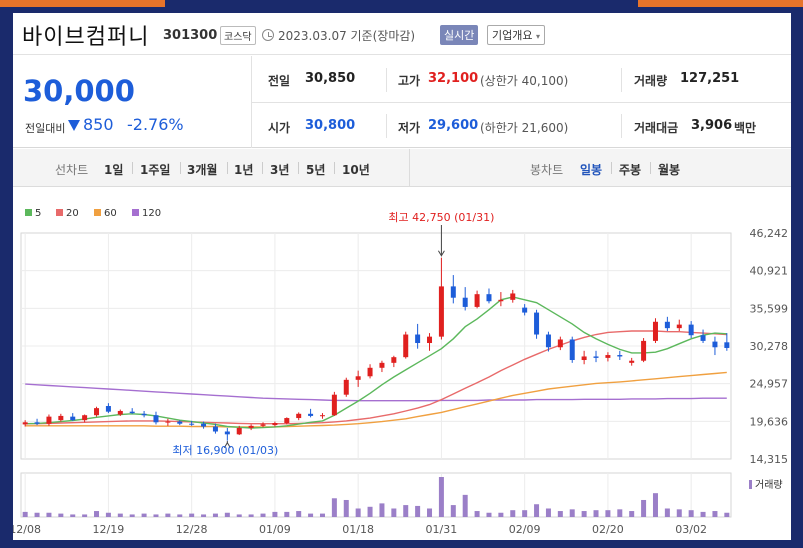 The width and height of the screenshot is (803, 548). Describe the element at coordinates (769, 346) in the screenshot. I see `y-tick-label: 30,278` at that location.